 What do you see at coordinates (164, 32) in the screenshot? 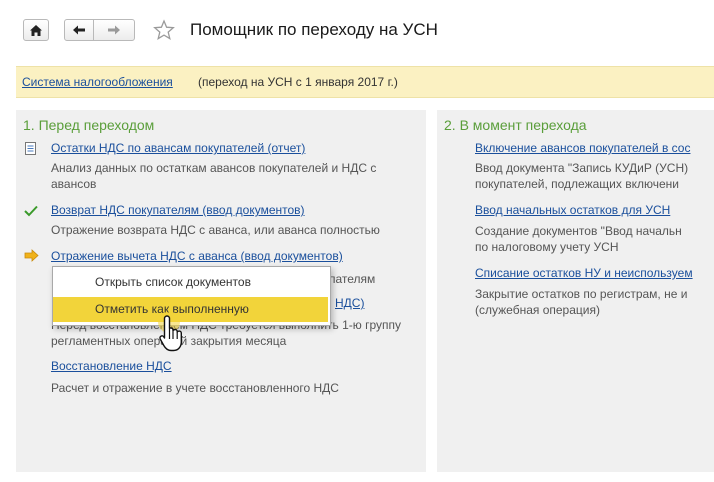
I see `star-icon` at bounding box center [164, 32].